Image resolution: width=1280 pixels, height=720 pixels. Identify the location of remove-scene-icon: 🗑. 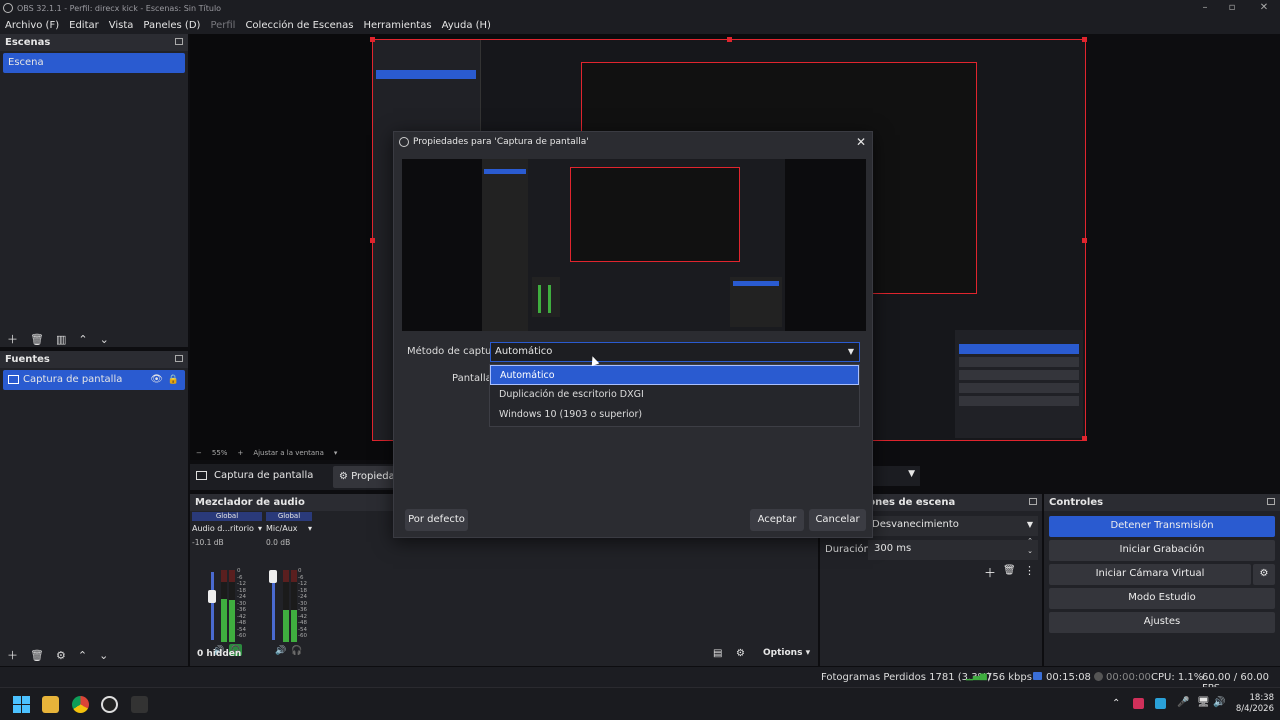
(37, 339).